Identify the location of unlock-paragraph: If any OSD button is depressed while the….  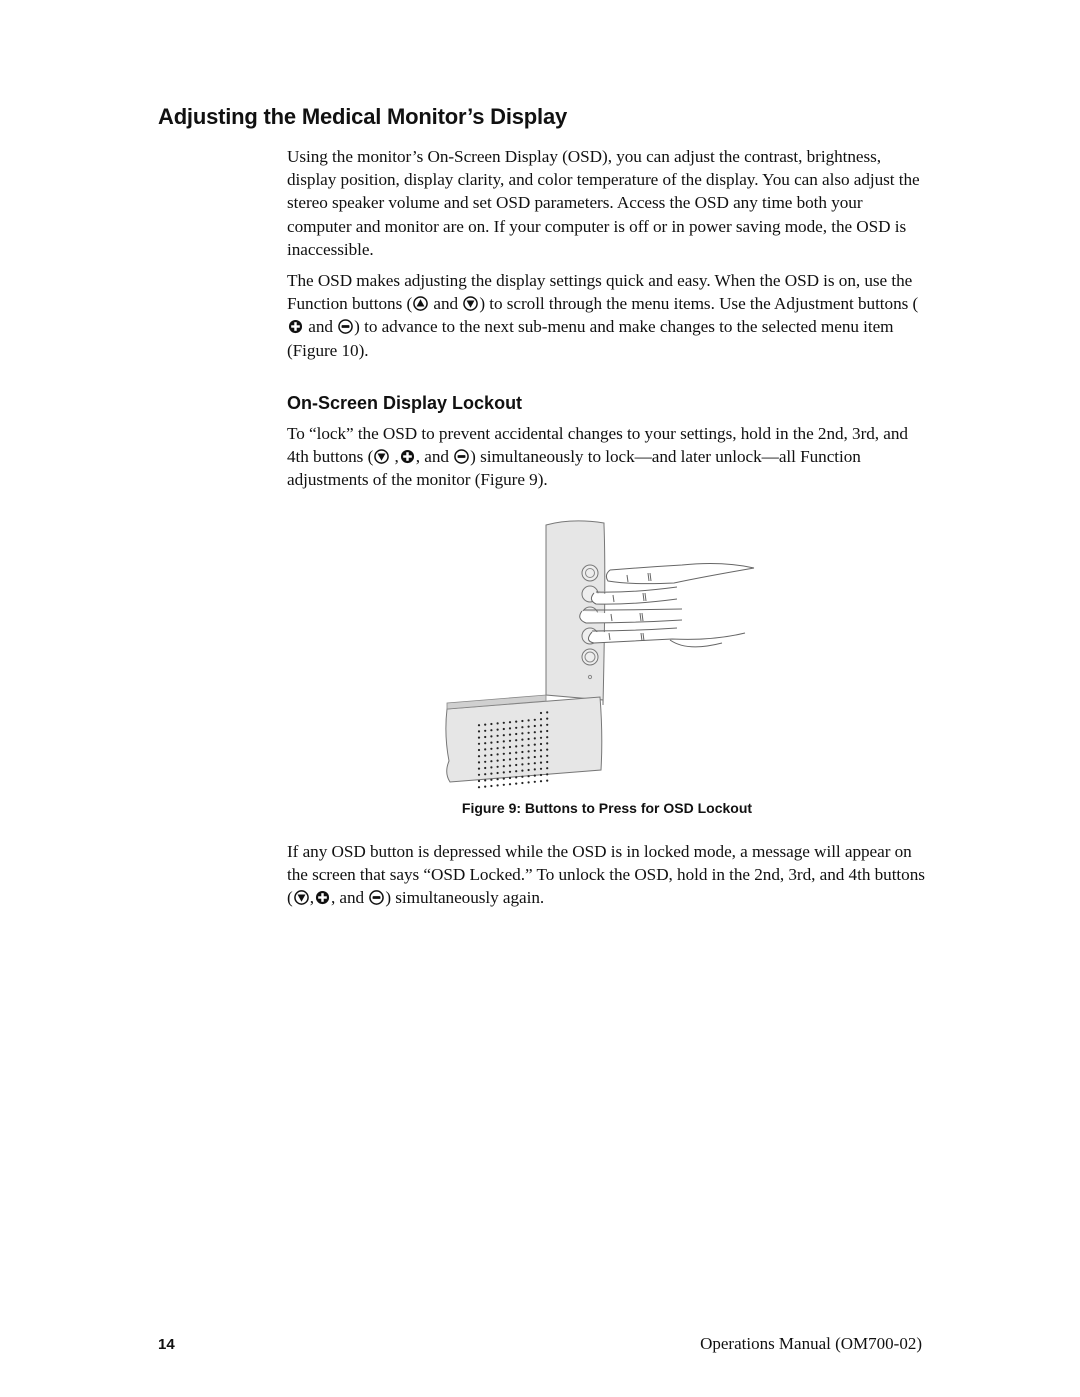
(607, 875).